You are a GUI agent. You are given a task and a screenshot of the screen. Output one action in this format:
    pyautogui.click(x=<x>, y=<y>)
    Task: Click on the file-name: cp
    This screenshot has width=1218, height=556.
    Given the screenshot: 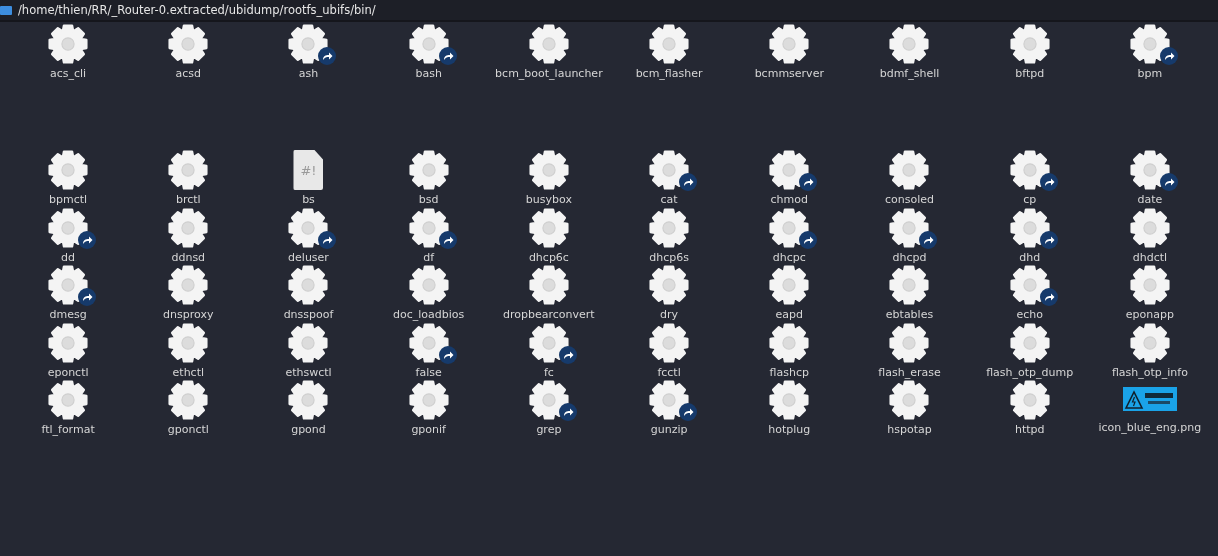 What is the action you would take?
    pyautogui.click(x=1030, y=200)
    